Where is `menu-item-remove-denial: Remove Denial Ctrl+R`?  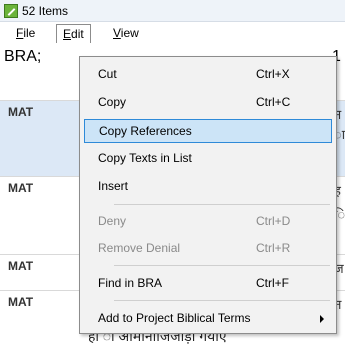 menu-item-remove-denial: Remove Denial Ctrl+R is located at coordinates (208, 249).